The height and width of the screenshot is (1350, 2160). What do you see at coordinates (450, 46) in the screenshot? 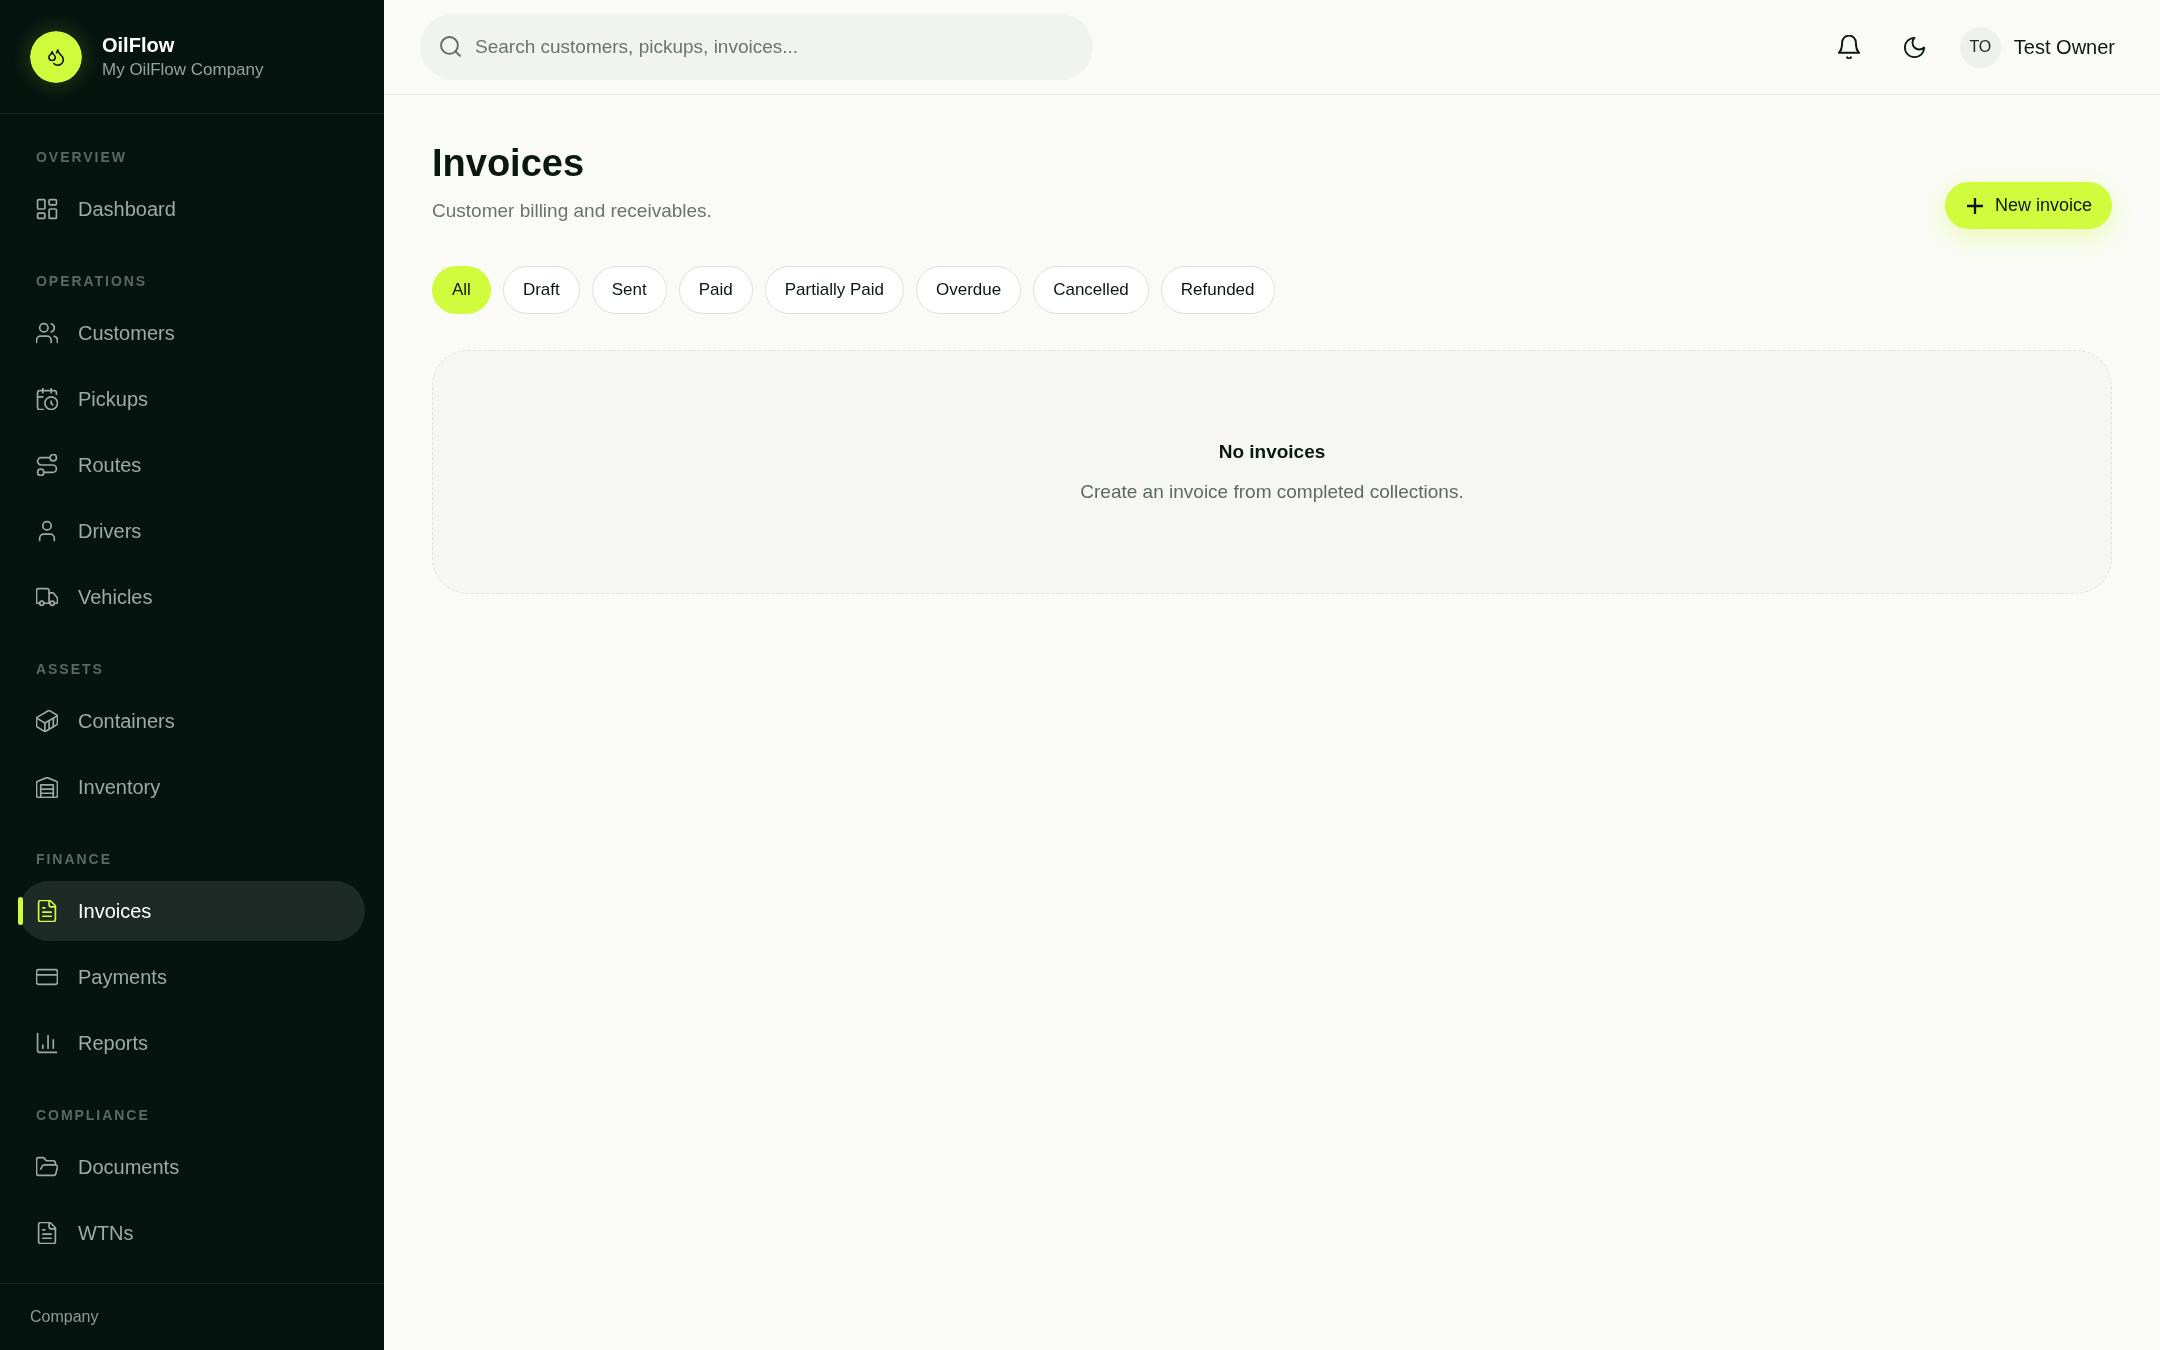
I see `search-icon` at bounding box center [450, 46].